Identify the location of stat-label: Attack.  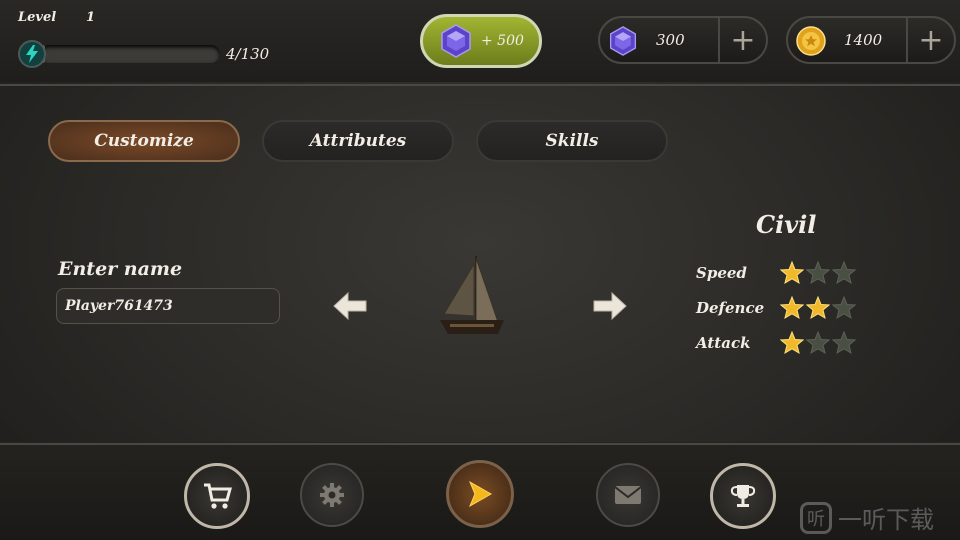
(723, 343).